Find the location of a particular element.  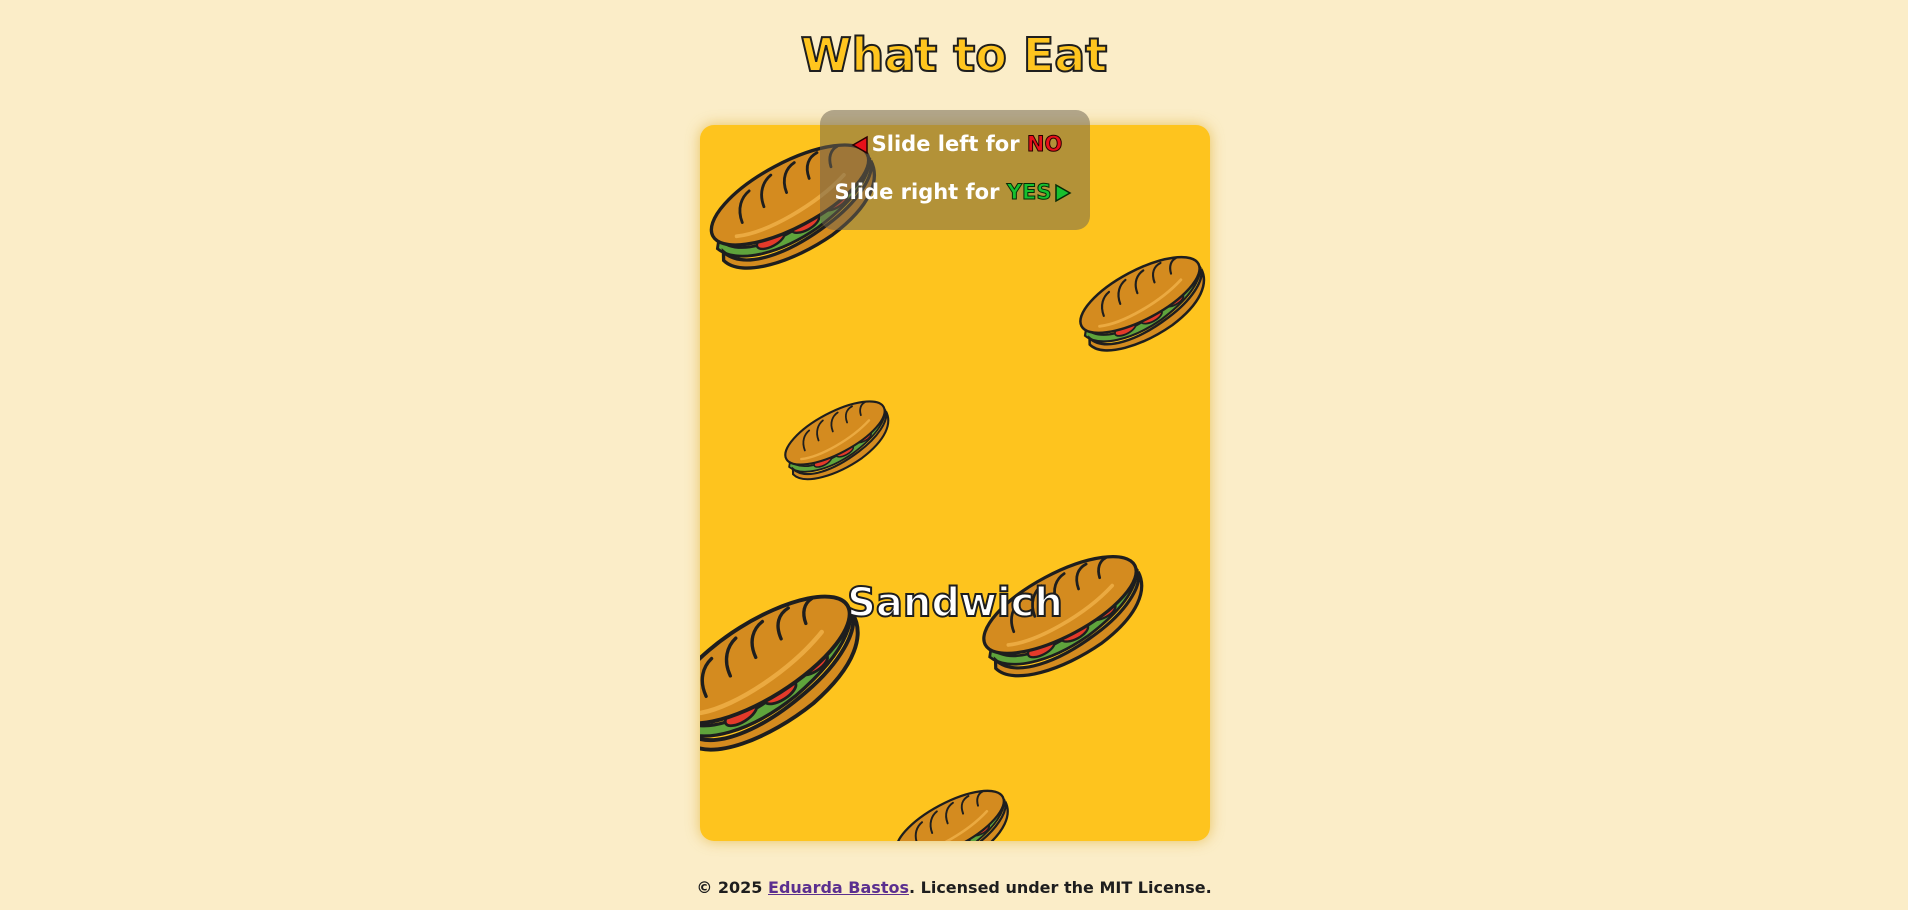

swipe-right-hint: Slide right for YES is located at coordinates (955, 192).